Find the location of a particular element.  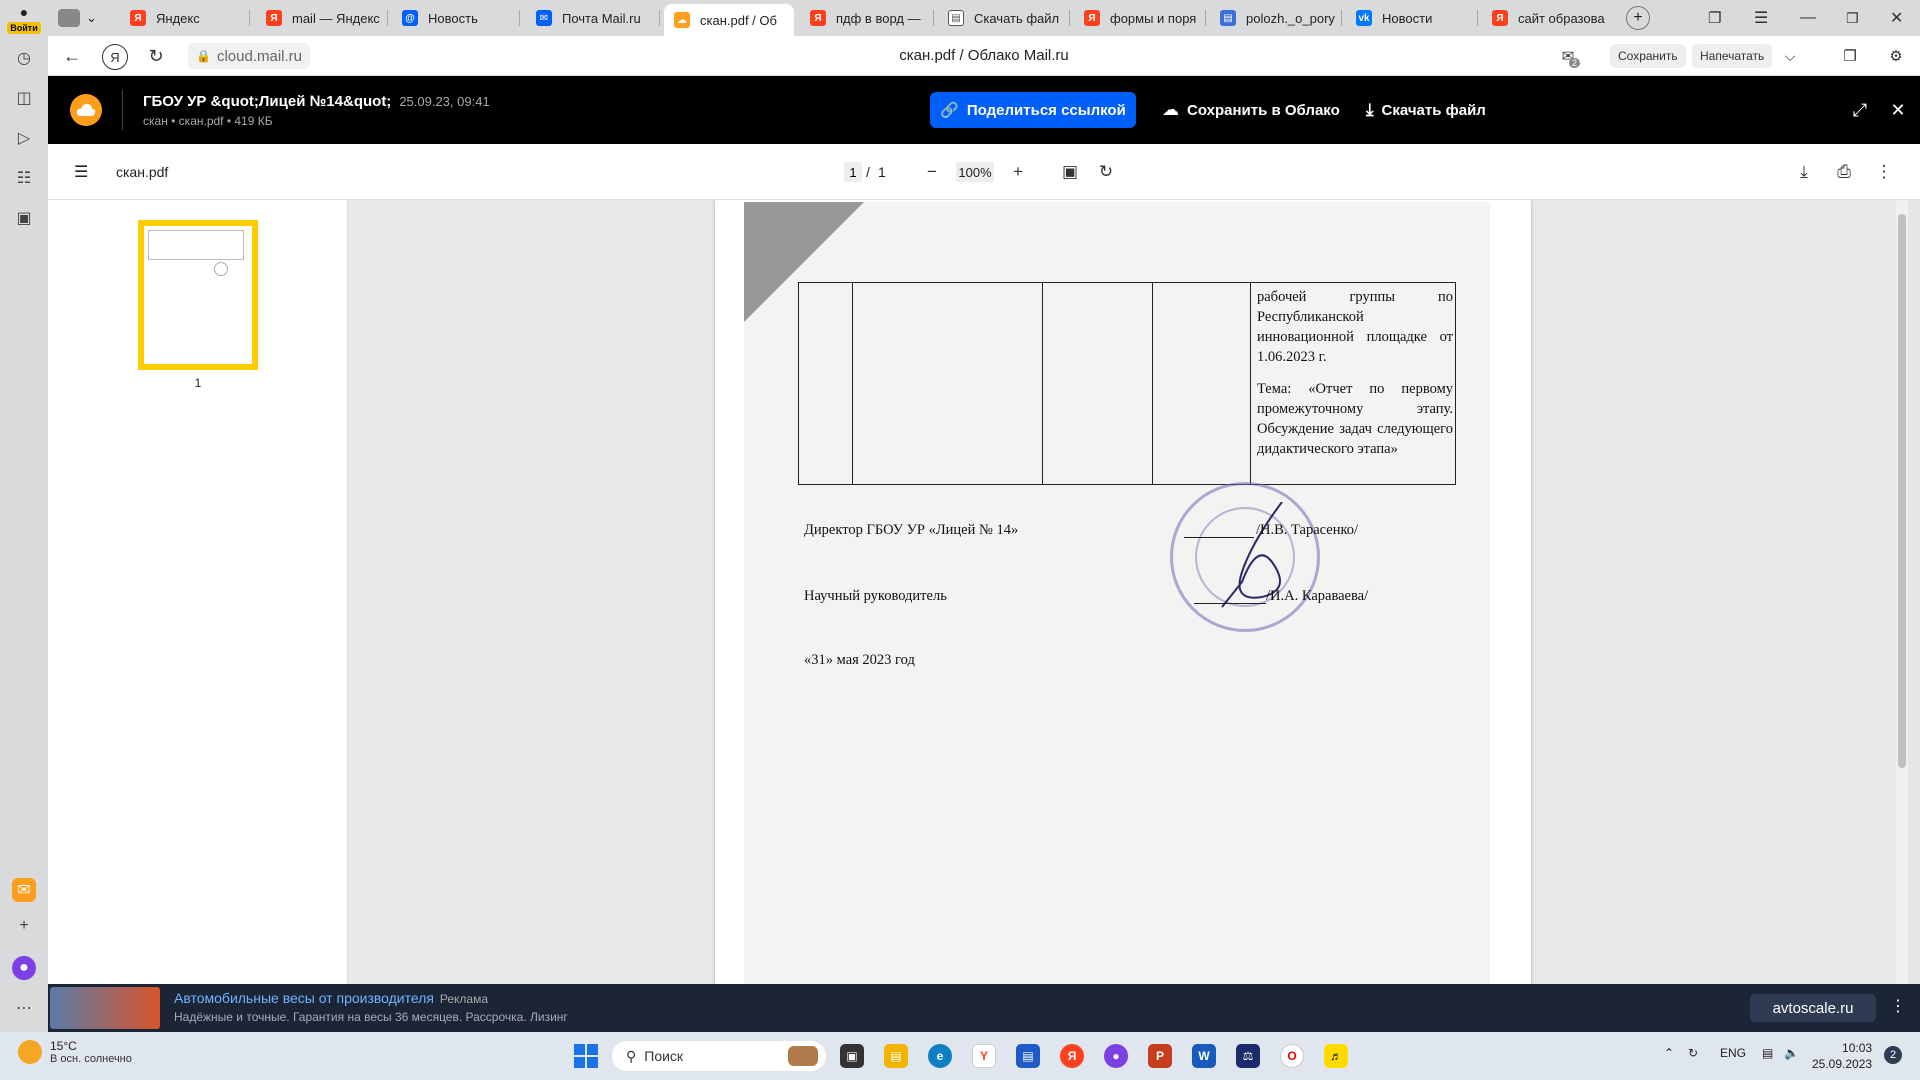

yandex-home-button: Я is located at coordinates (115, 57).